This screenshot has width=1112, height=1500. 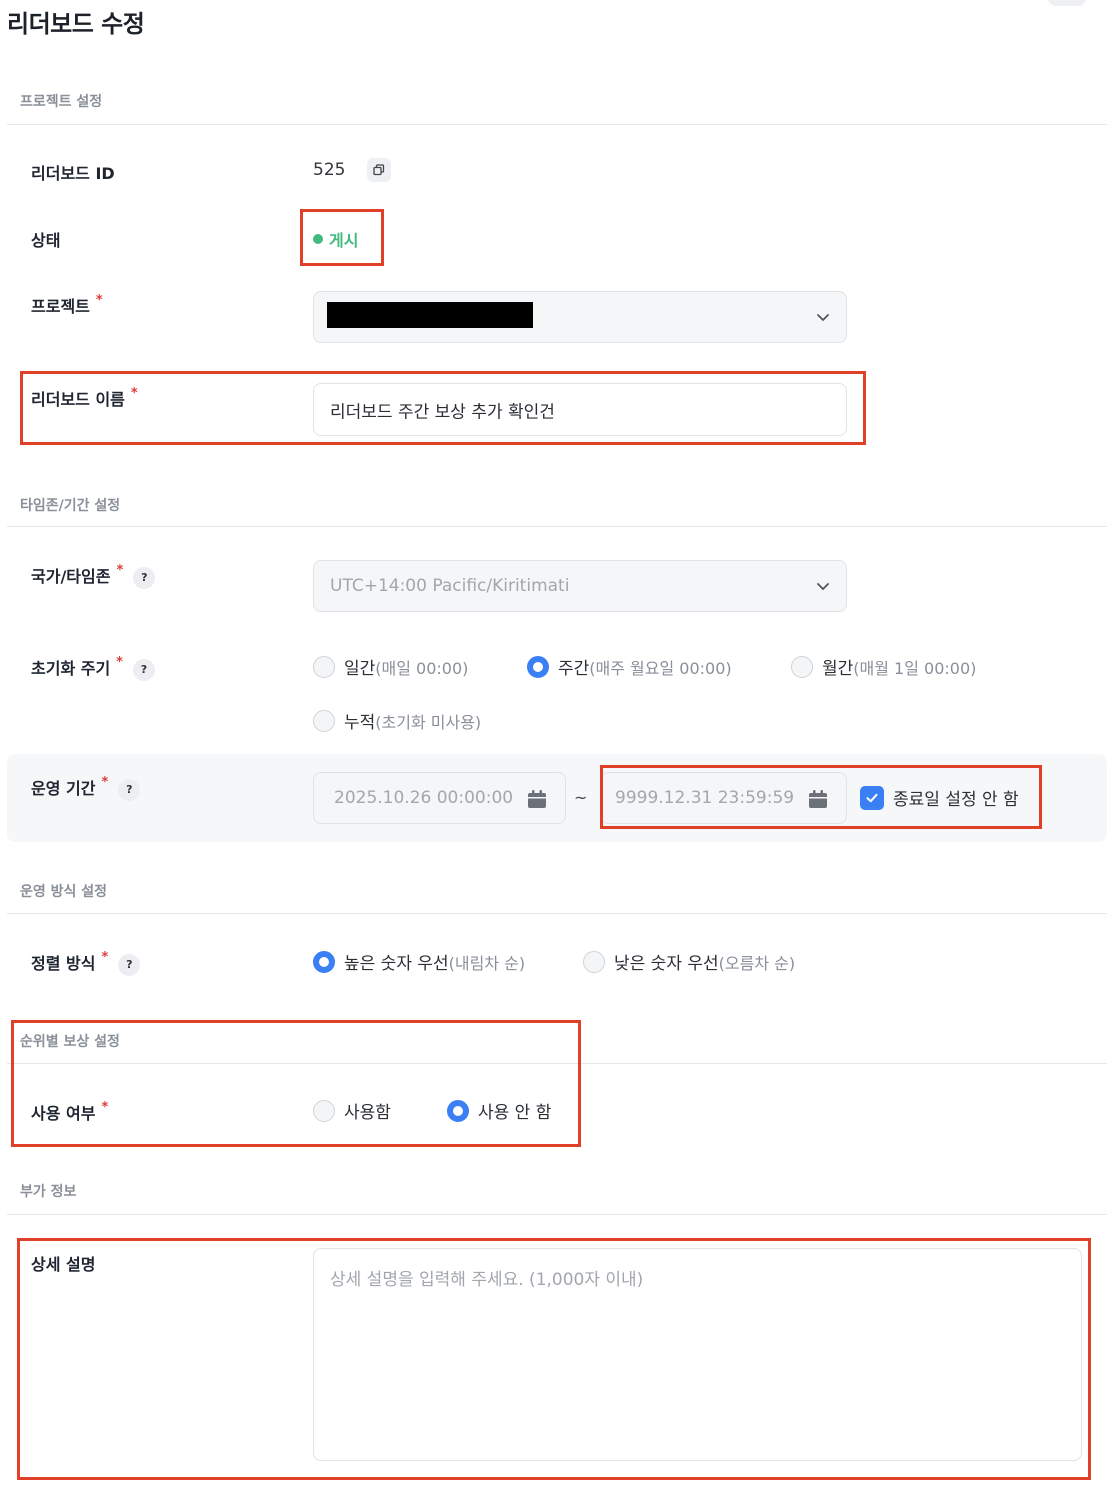 I want to click on radio-label: 월간, so click(x=838, y=669).